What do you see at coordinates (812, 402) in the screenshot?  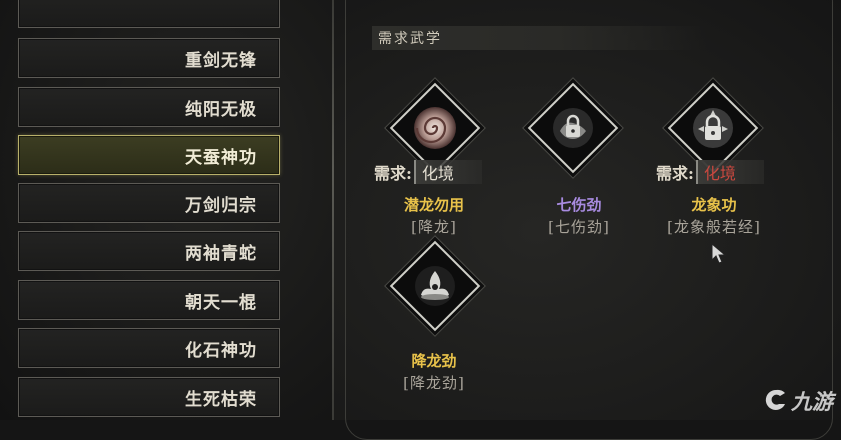 I see `watermark-text: 九游` at bounding box center [812, 402].